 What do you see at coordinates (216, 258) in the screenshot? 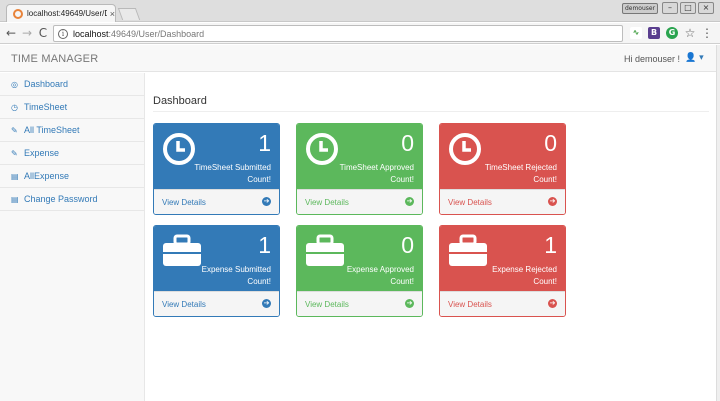
I see `card-header: 1 Expense Submitted Count!` at bounding box center [216, 258].